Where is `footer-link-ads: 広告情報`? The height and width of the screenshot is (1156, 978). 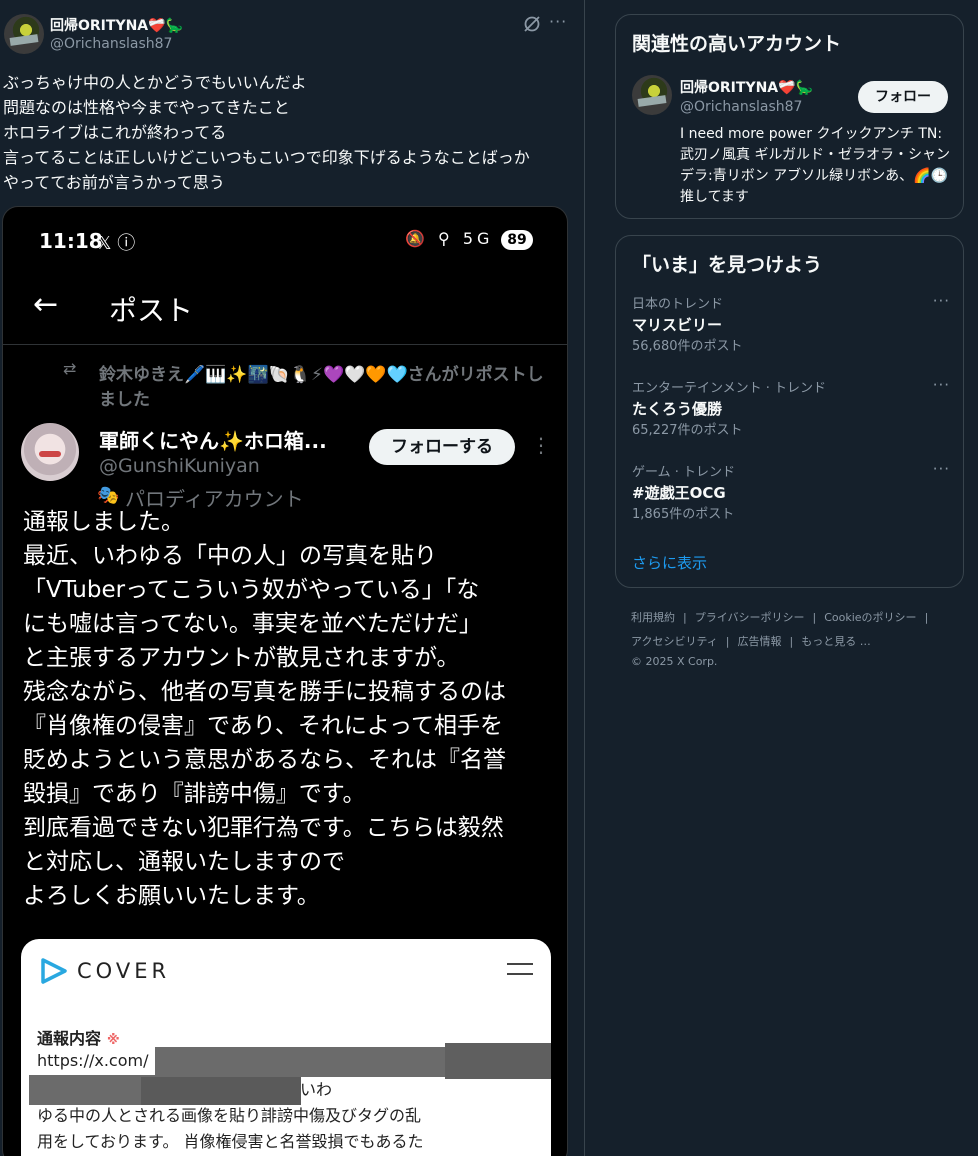
footer-link-ads: 広告情報 is located at coordinates (760, 641).